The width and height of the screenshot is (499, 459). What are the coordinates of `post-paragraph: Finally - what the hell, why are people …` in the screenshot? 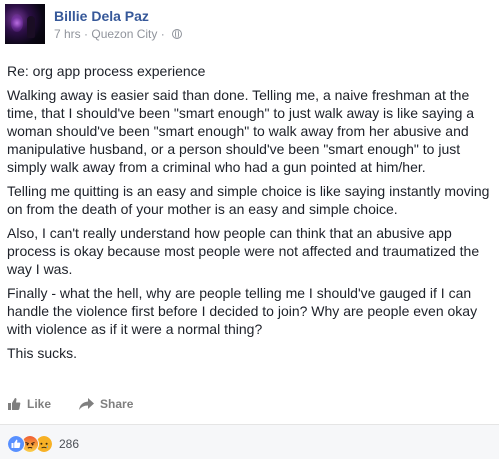 It's located at (242, 311).